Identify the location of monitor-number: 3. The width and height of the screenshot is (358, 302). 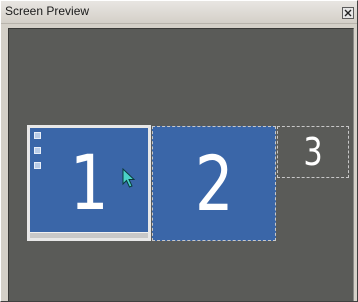
(313, 152).